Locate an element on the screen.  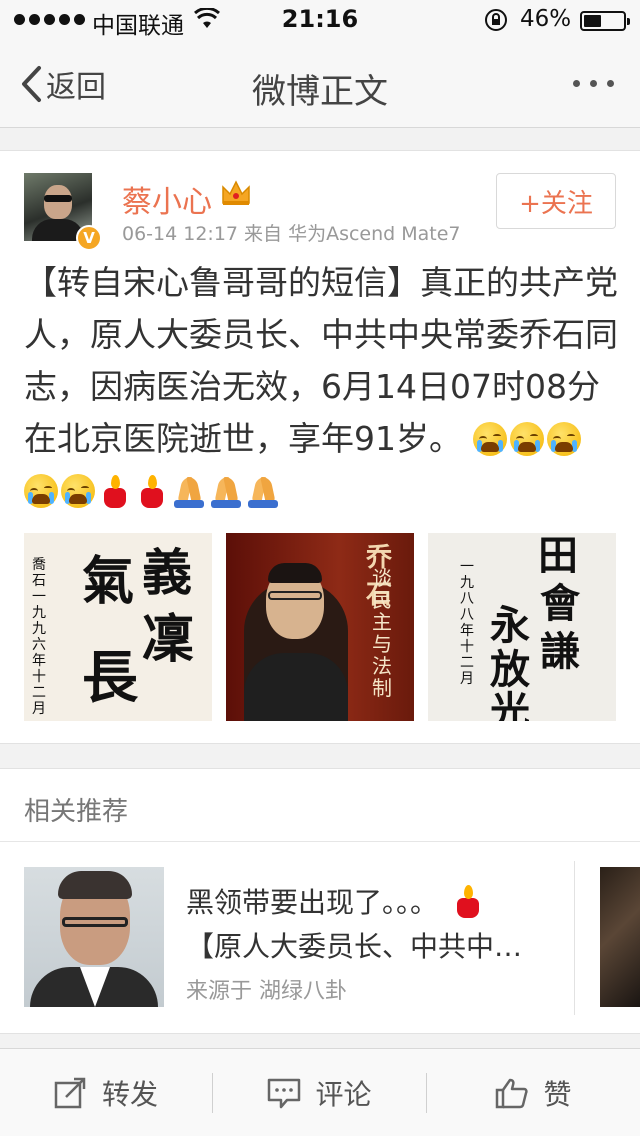
comment-icon is located at coordinates (284, 1093).